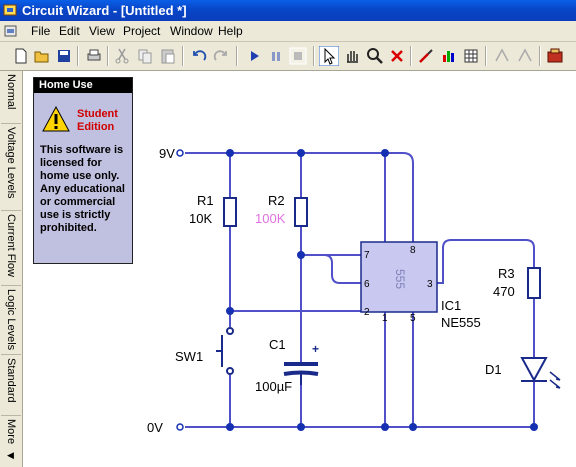 This screenshot has width=576, height=467. Describe the element at coordinates (375, 56) in the screenshot. I see `zoom-icon` at that location.